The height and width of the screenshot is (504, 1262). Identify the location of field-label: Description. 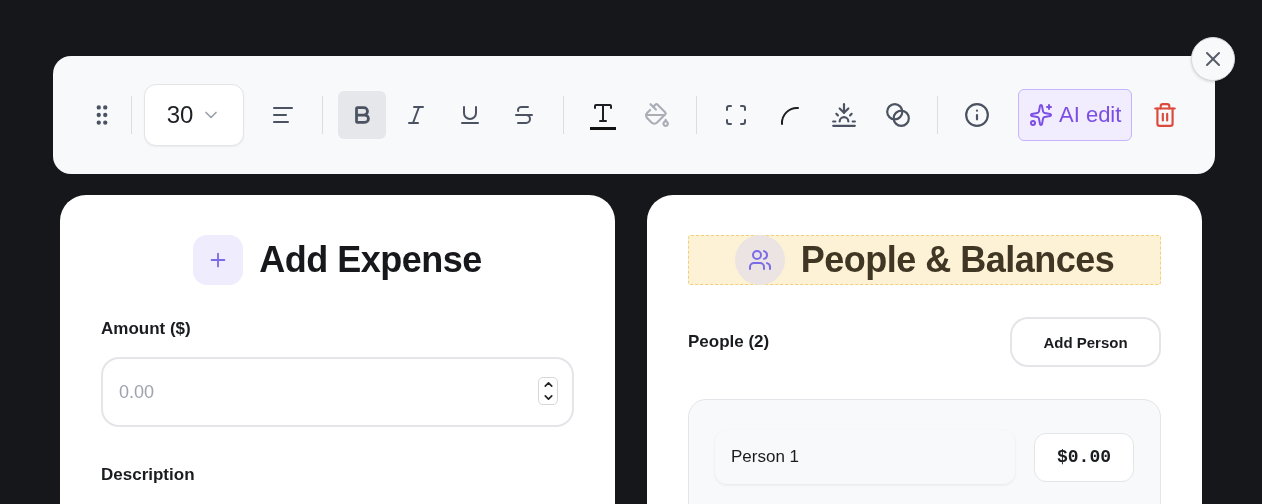
(148, 475).